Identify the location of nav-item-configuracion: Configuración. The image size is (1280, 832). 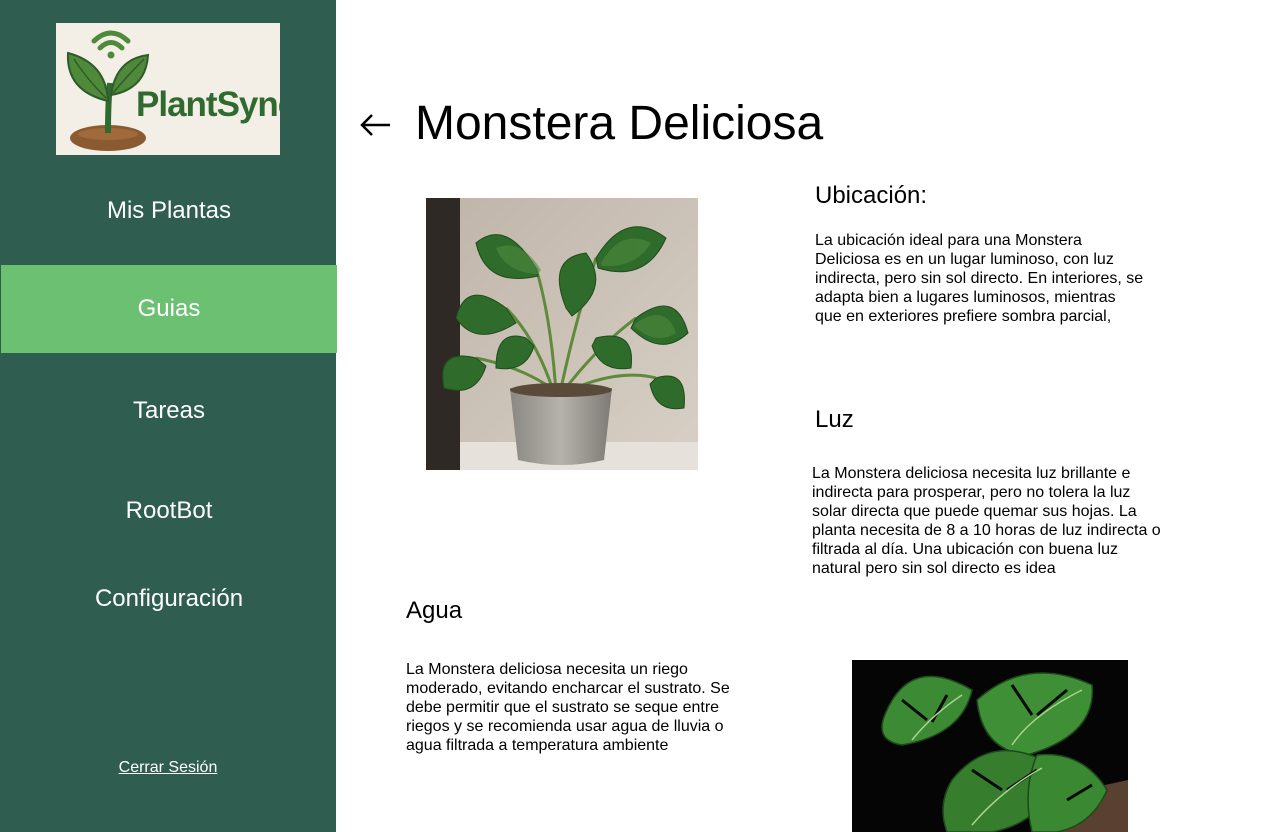
(169, 599).